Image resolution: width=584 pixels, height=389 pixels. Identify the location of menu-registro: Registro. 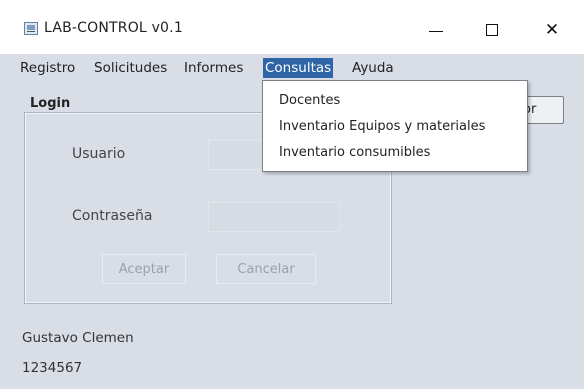
(47, 68).